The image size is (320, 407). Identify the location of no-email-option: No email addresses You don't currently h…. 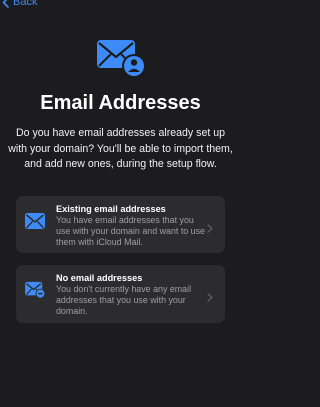
(120, 294).